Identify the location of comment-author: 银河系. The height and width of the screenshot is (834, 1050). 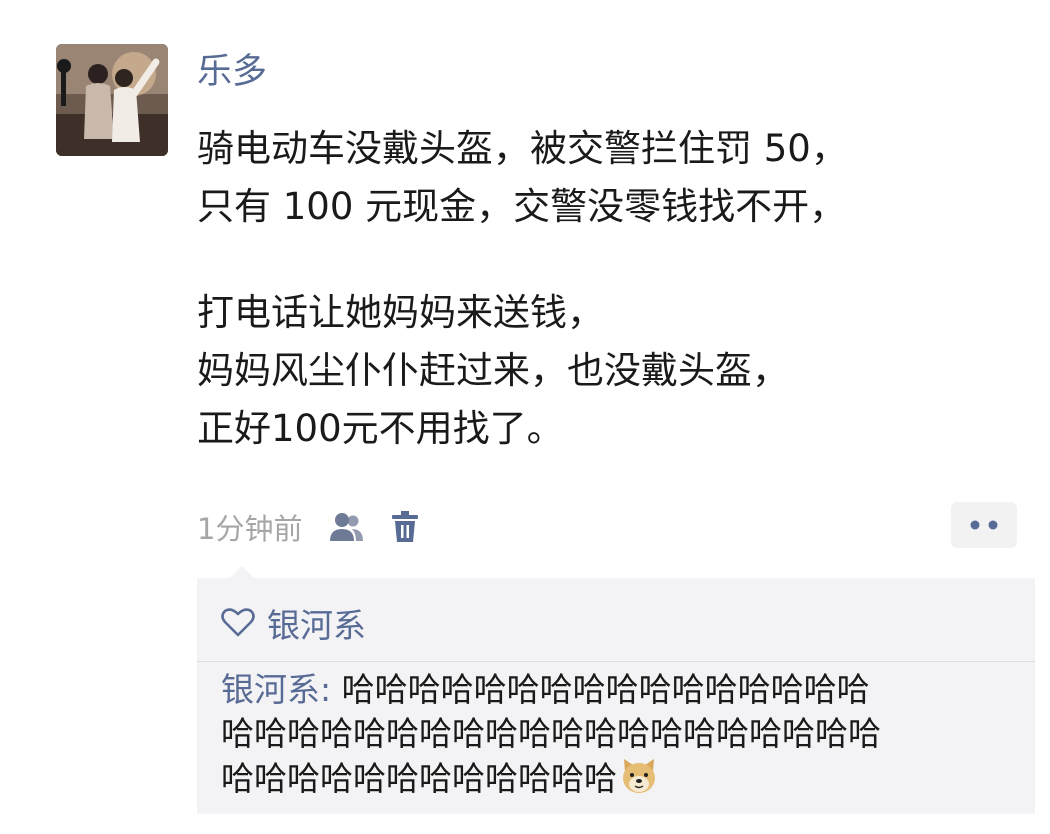
(270, 689).